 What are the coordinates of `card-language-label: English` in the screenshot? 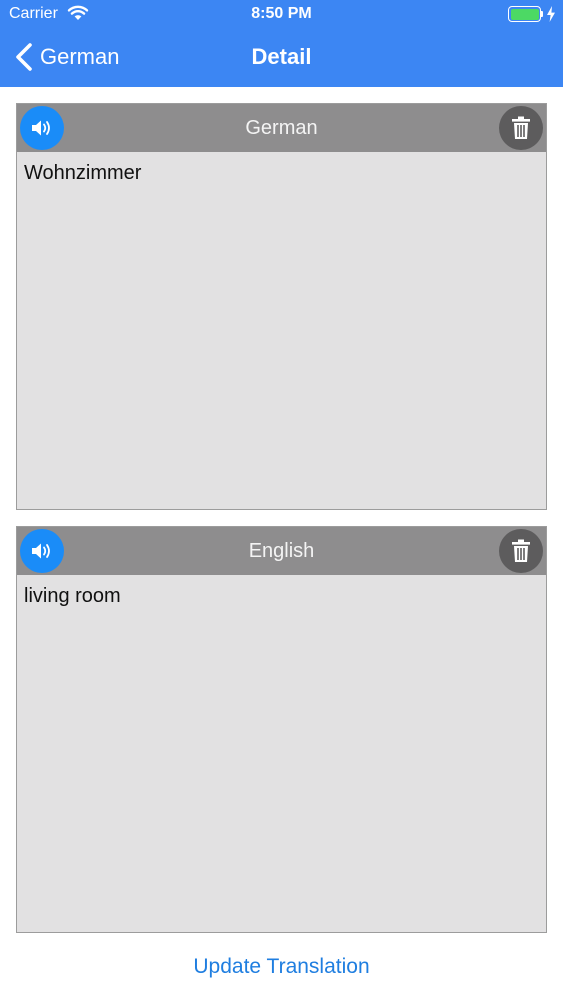 It's located at (281, 551).